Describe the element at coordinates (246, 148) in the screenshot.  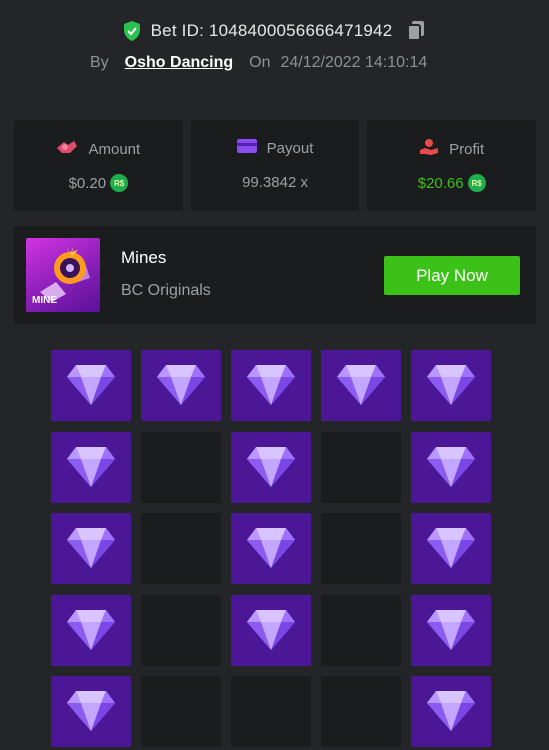
I see `payout-icon` at that location.